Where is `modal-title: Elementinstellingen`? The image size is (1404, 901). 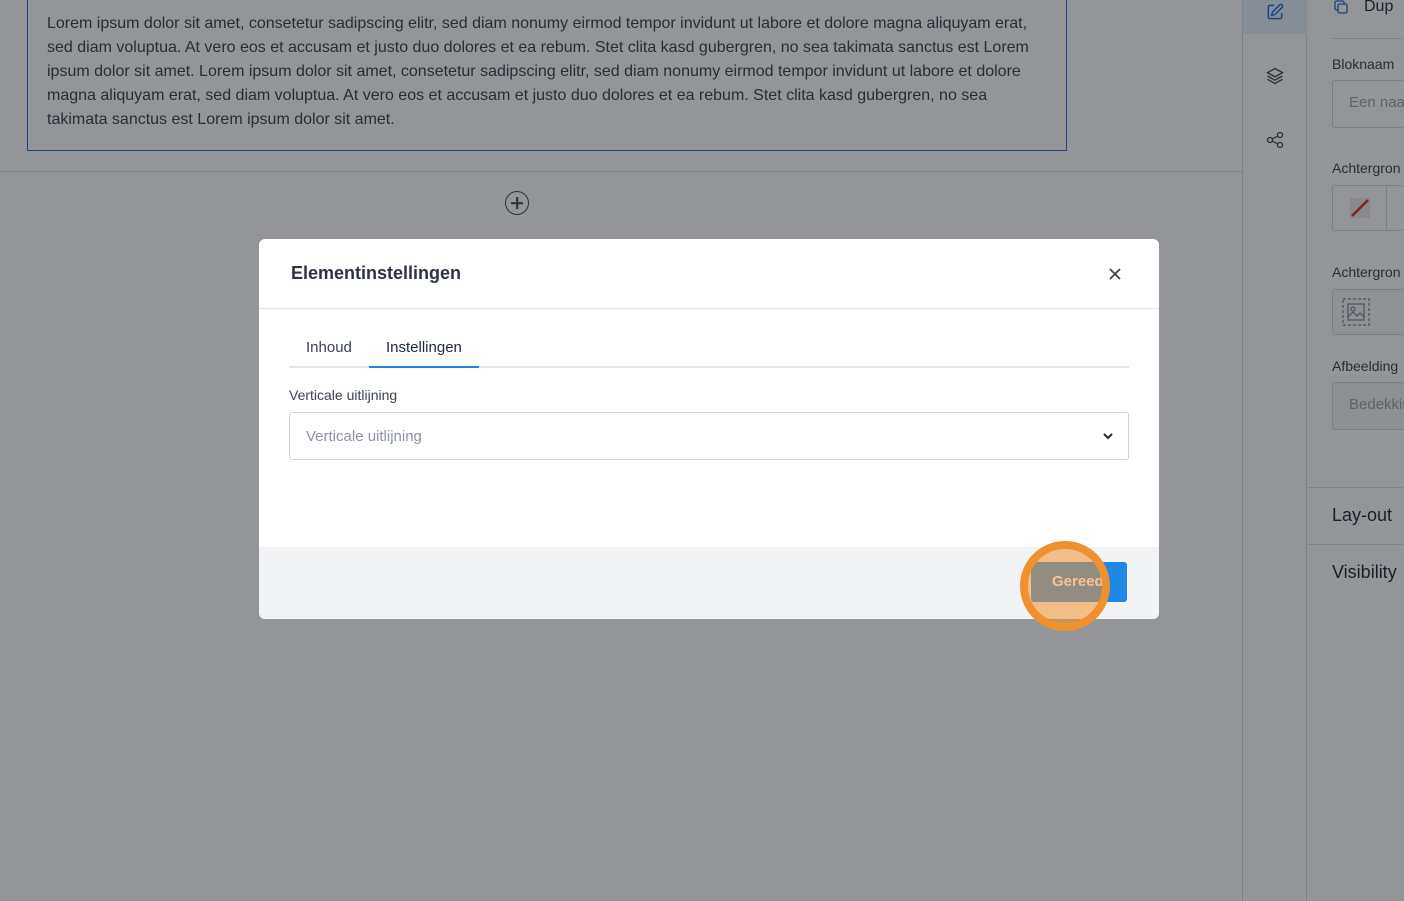 modal-title: Elementinstellingen is located at coordinates (376, 273).